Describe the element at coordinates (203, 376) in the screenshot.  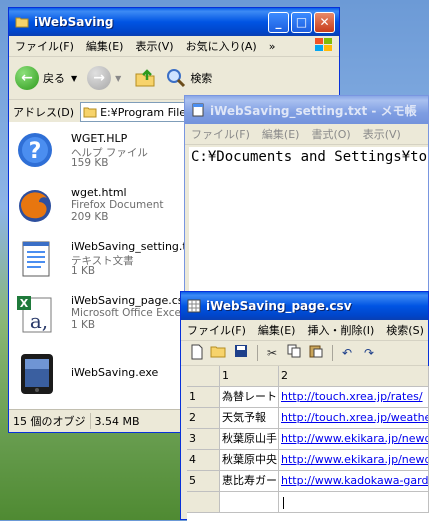
I see `corner-header` at that location.